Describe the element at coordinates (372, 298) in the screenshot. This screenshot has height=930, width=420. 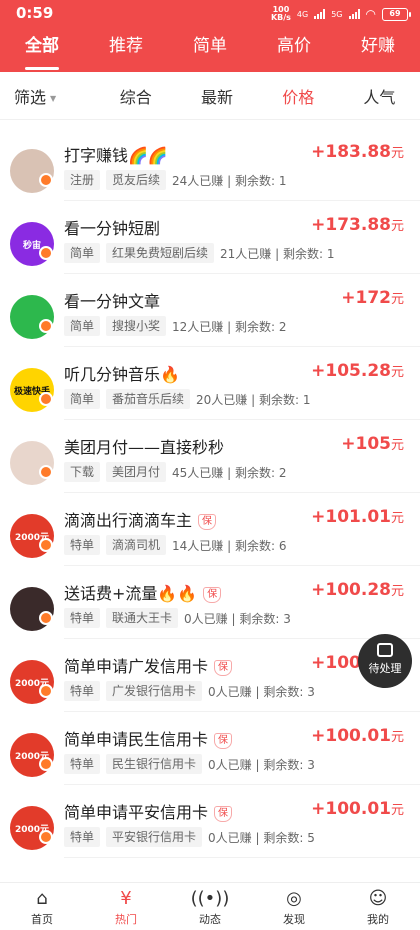
I see `task-reward: +172元` at that location.